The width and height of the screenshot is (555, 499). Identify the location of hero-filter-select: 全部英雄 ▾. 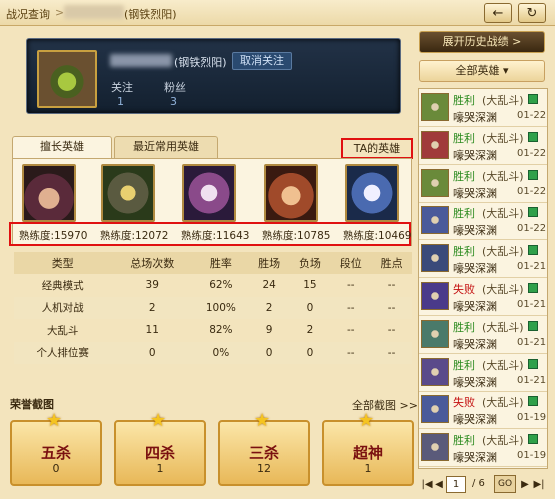
(482, 71).